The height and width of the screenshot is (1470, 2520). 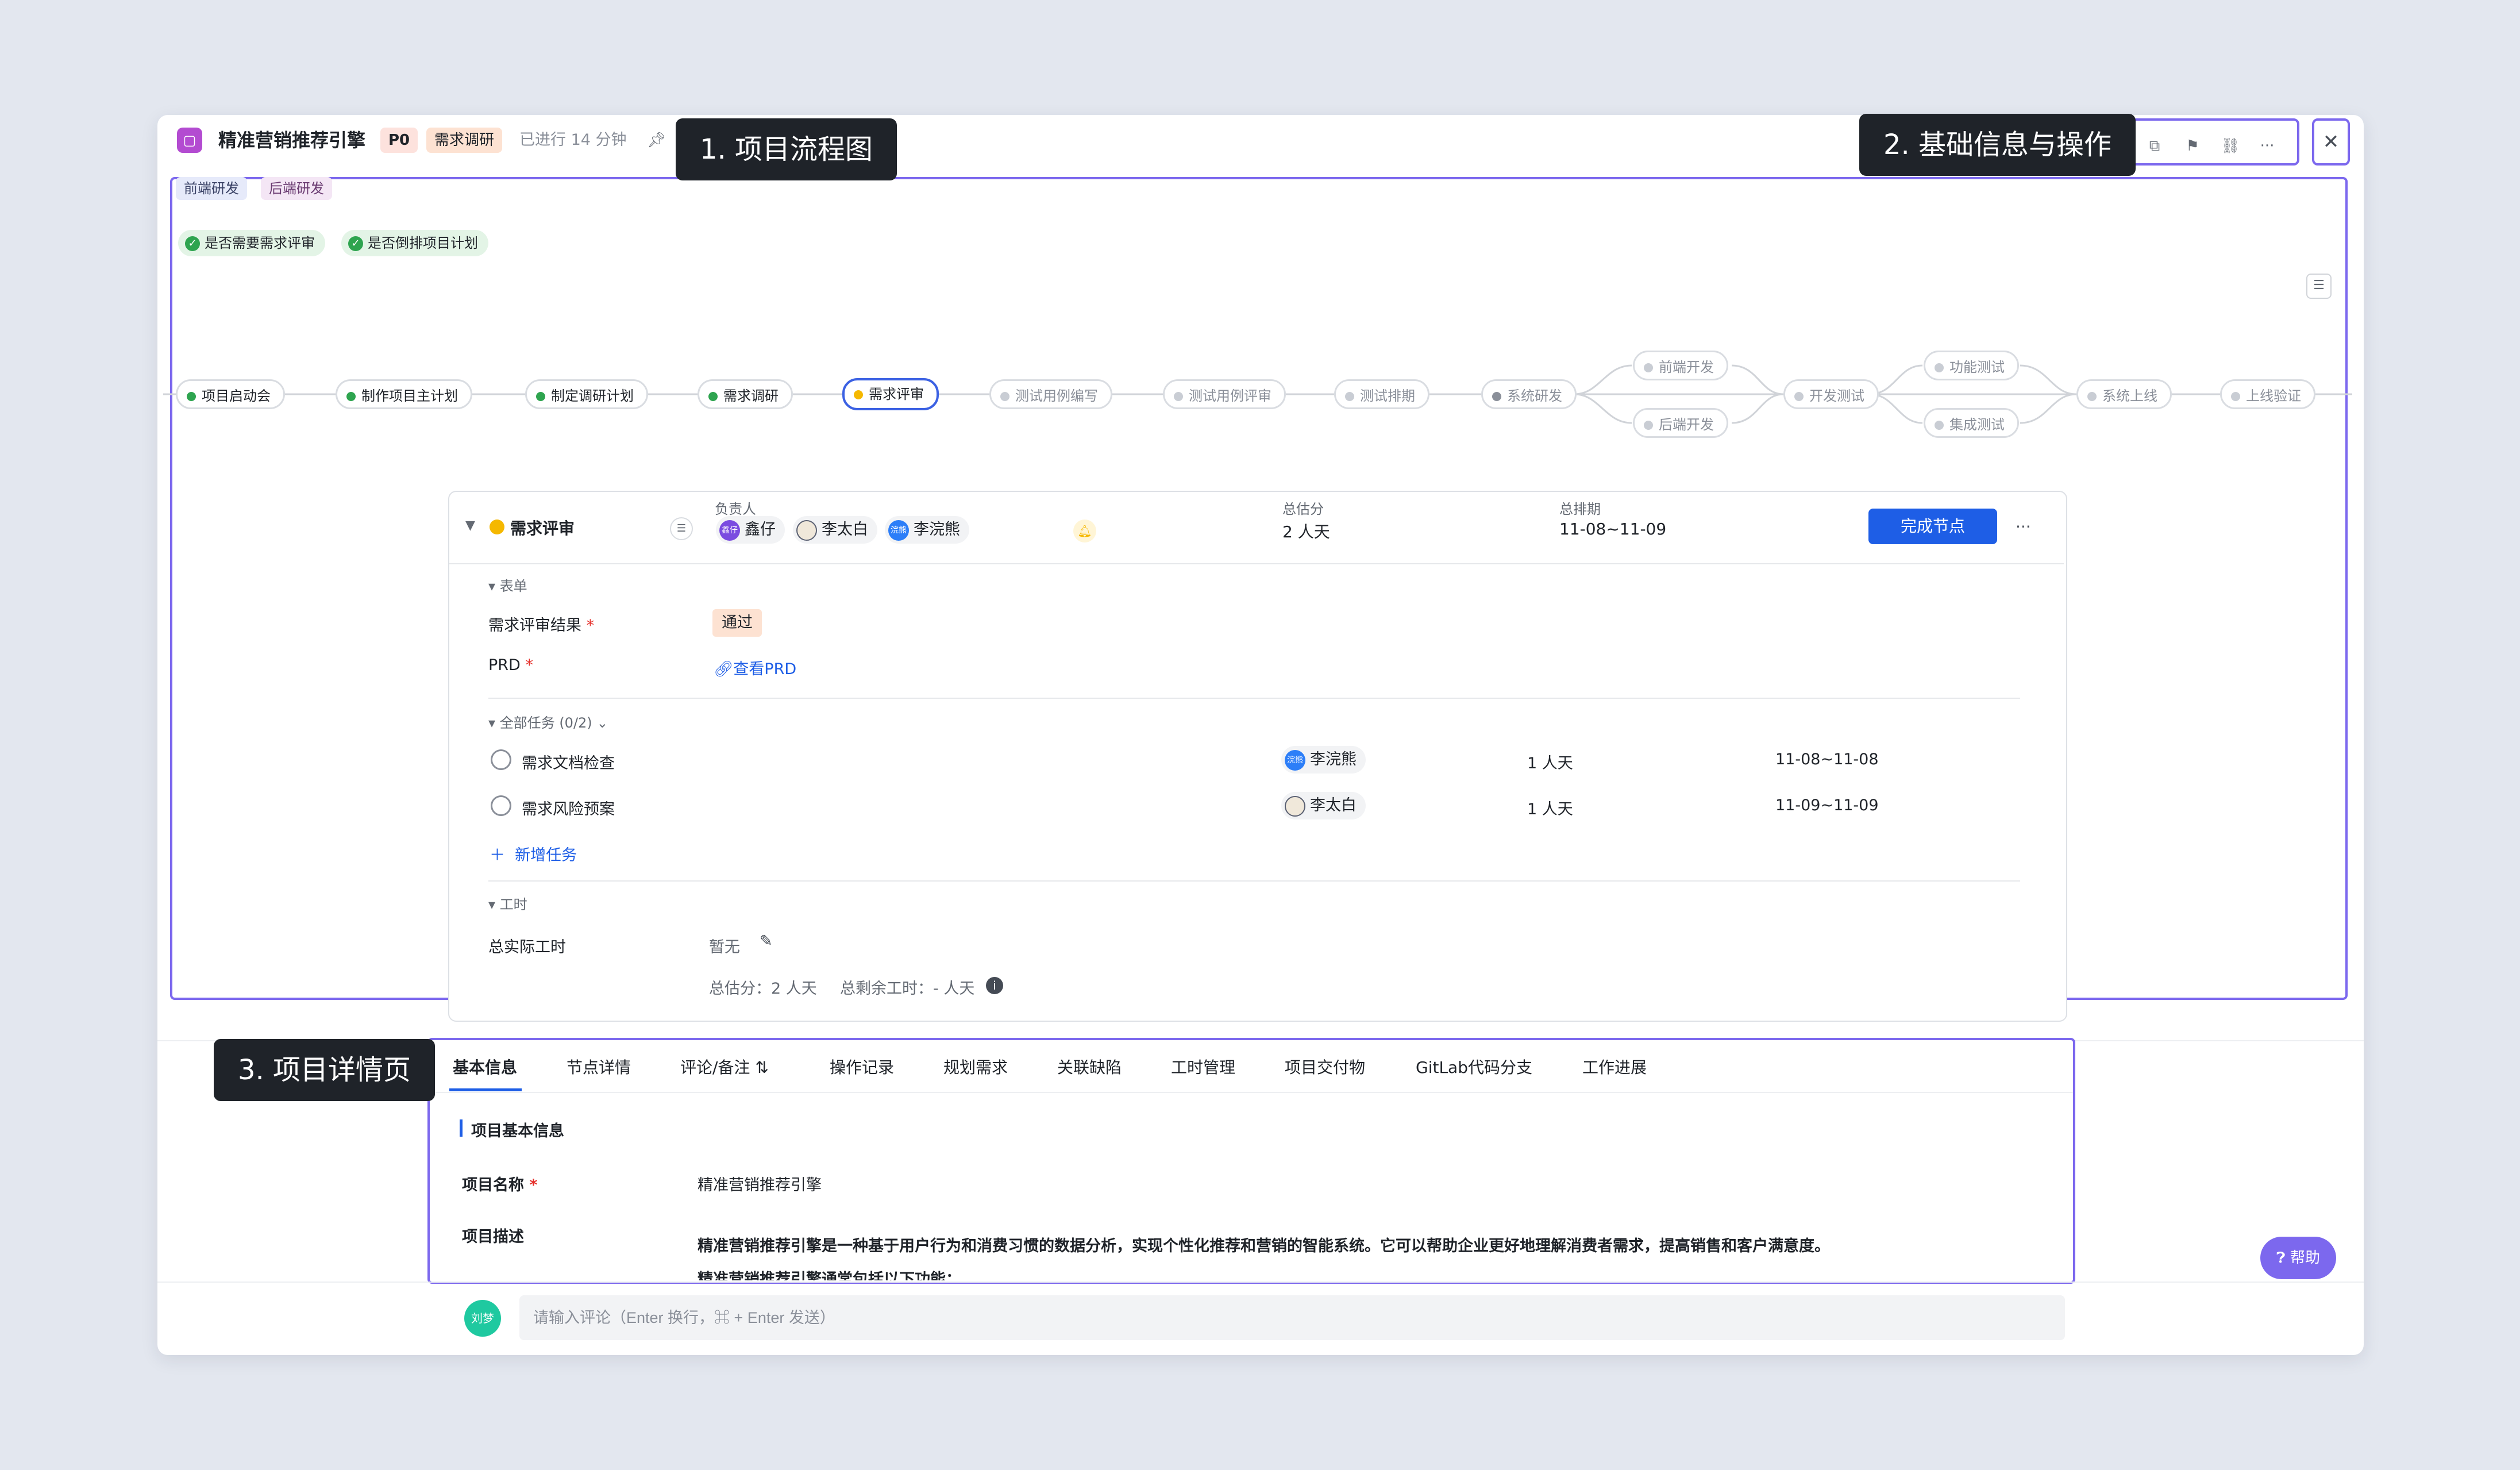 I want to click on tab-work-hours: 工时管理, so click(x=1203, y=1066).